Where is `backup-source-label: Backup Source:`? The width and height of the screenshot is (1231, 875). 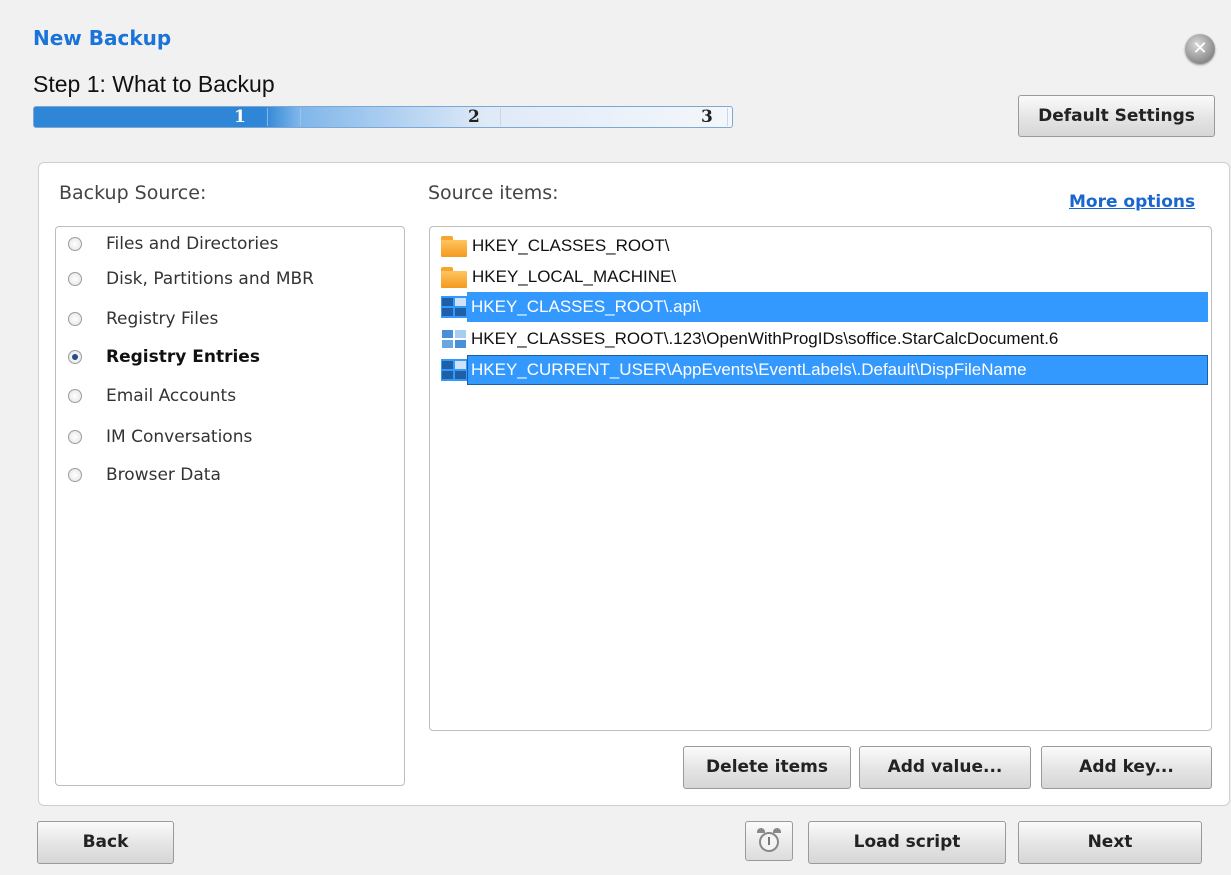 backup-source-label: Backup Source: is located at coordinates (133, 193).